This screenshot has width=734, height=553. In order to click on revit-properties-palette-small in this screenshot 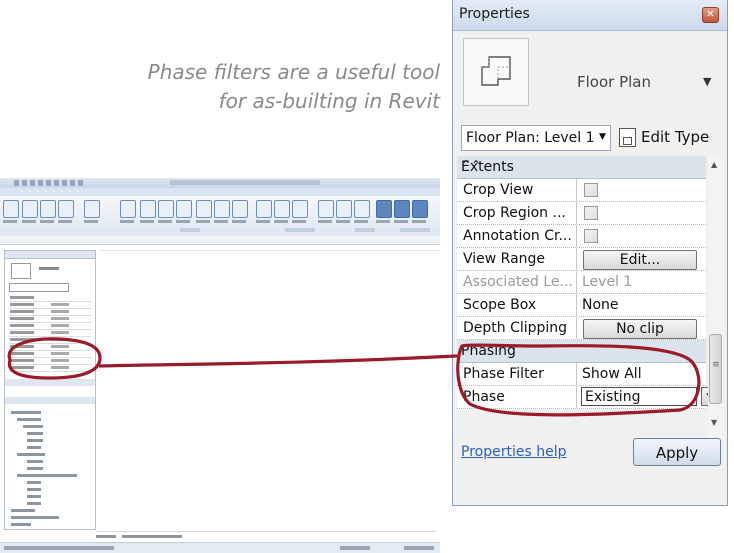, I will do `click(50, 390)`.